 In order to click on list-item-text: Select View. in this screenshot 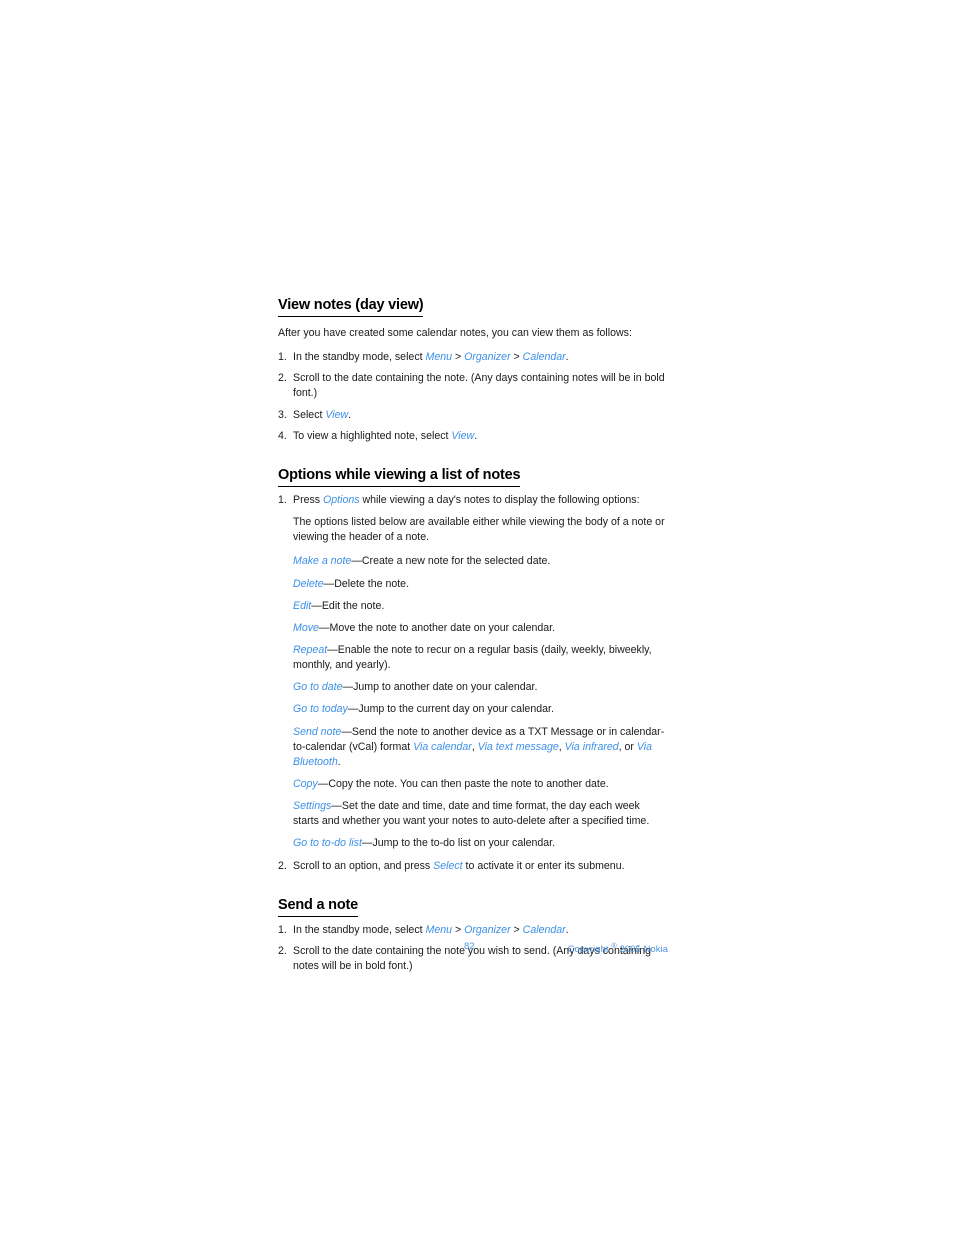, I will do `click(322, 415)`.